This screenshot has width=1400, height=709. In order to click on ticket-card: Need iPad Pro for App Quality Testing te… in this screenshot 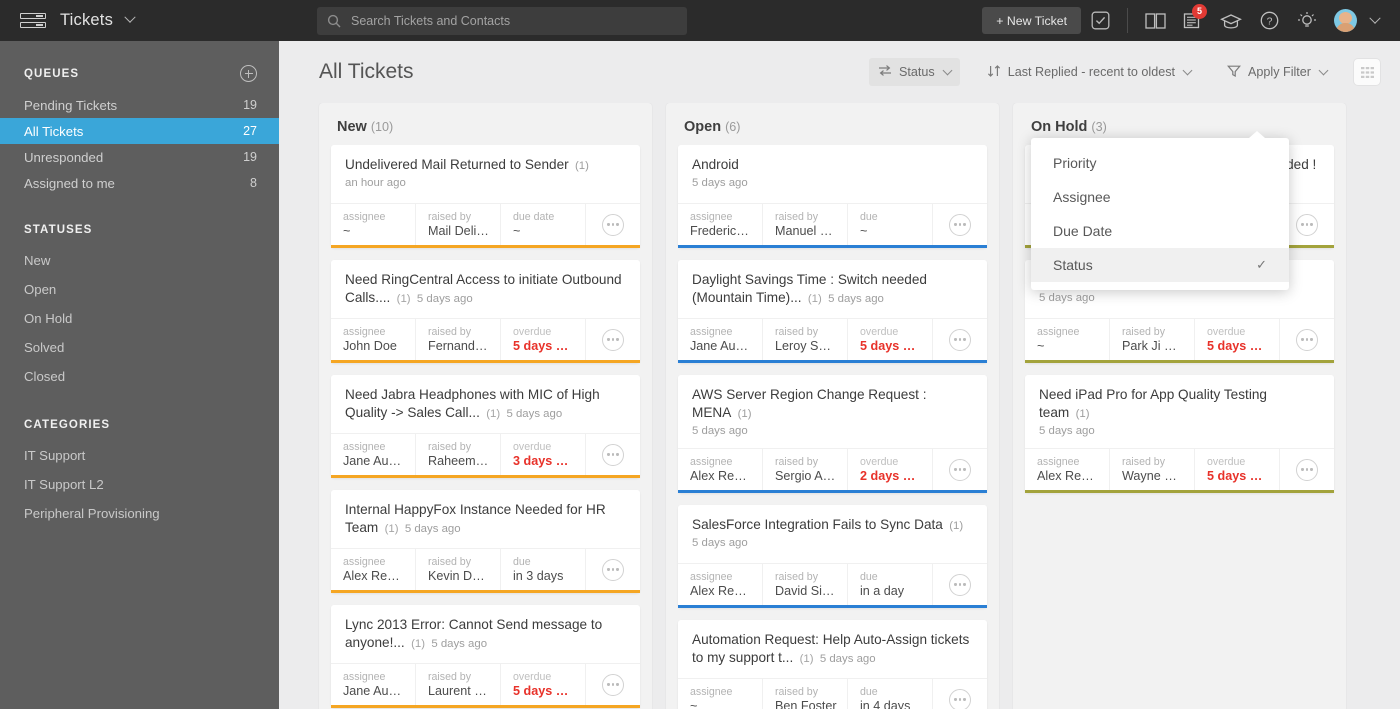, I will do `click(1179, 434)`.